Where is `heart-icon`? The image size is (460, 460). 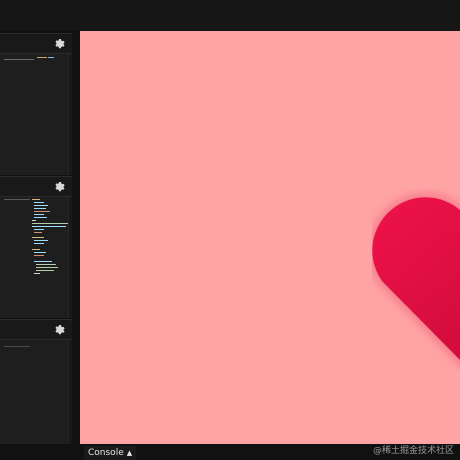 heart-icon is located at coordinates (416, 279).